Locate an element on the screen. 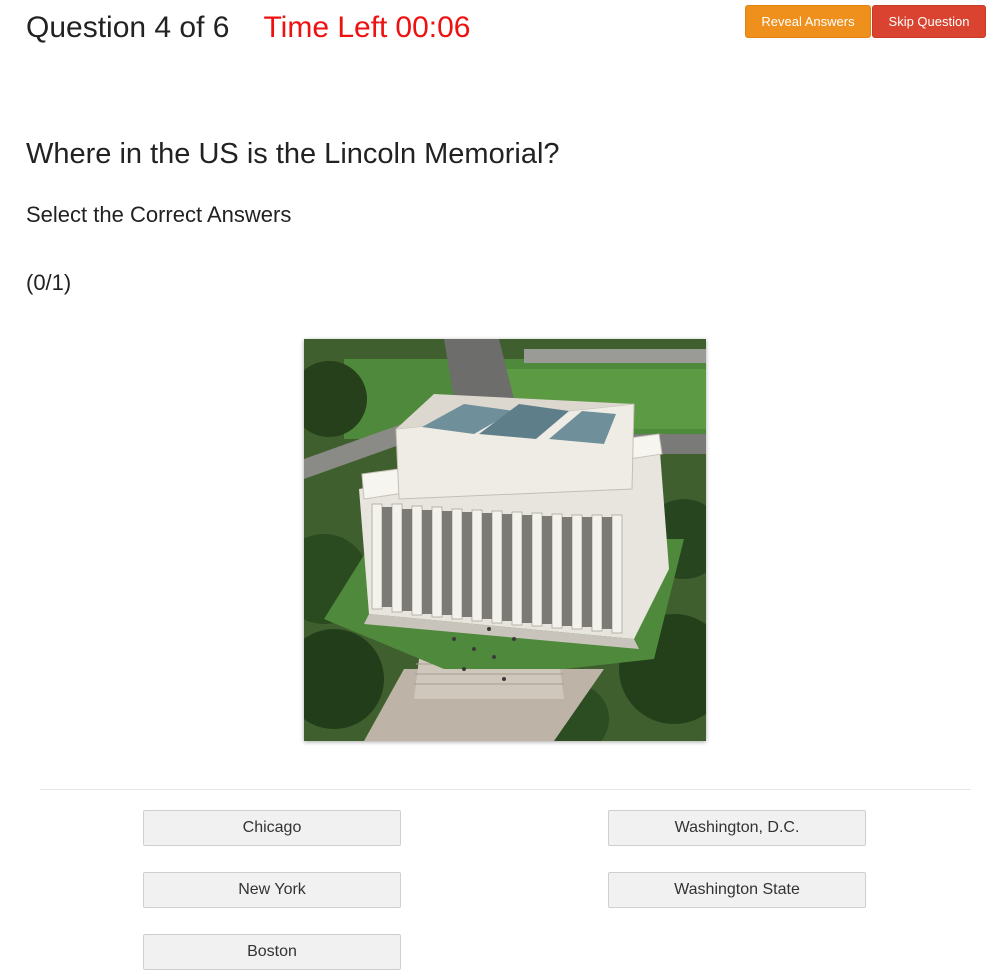 The width and height of the screenshot is (999, 978). skip-question-button: Skip Question is located at coordinates (929, 21).